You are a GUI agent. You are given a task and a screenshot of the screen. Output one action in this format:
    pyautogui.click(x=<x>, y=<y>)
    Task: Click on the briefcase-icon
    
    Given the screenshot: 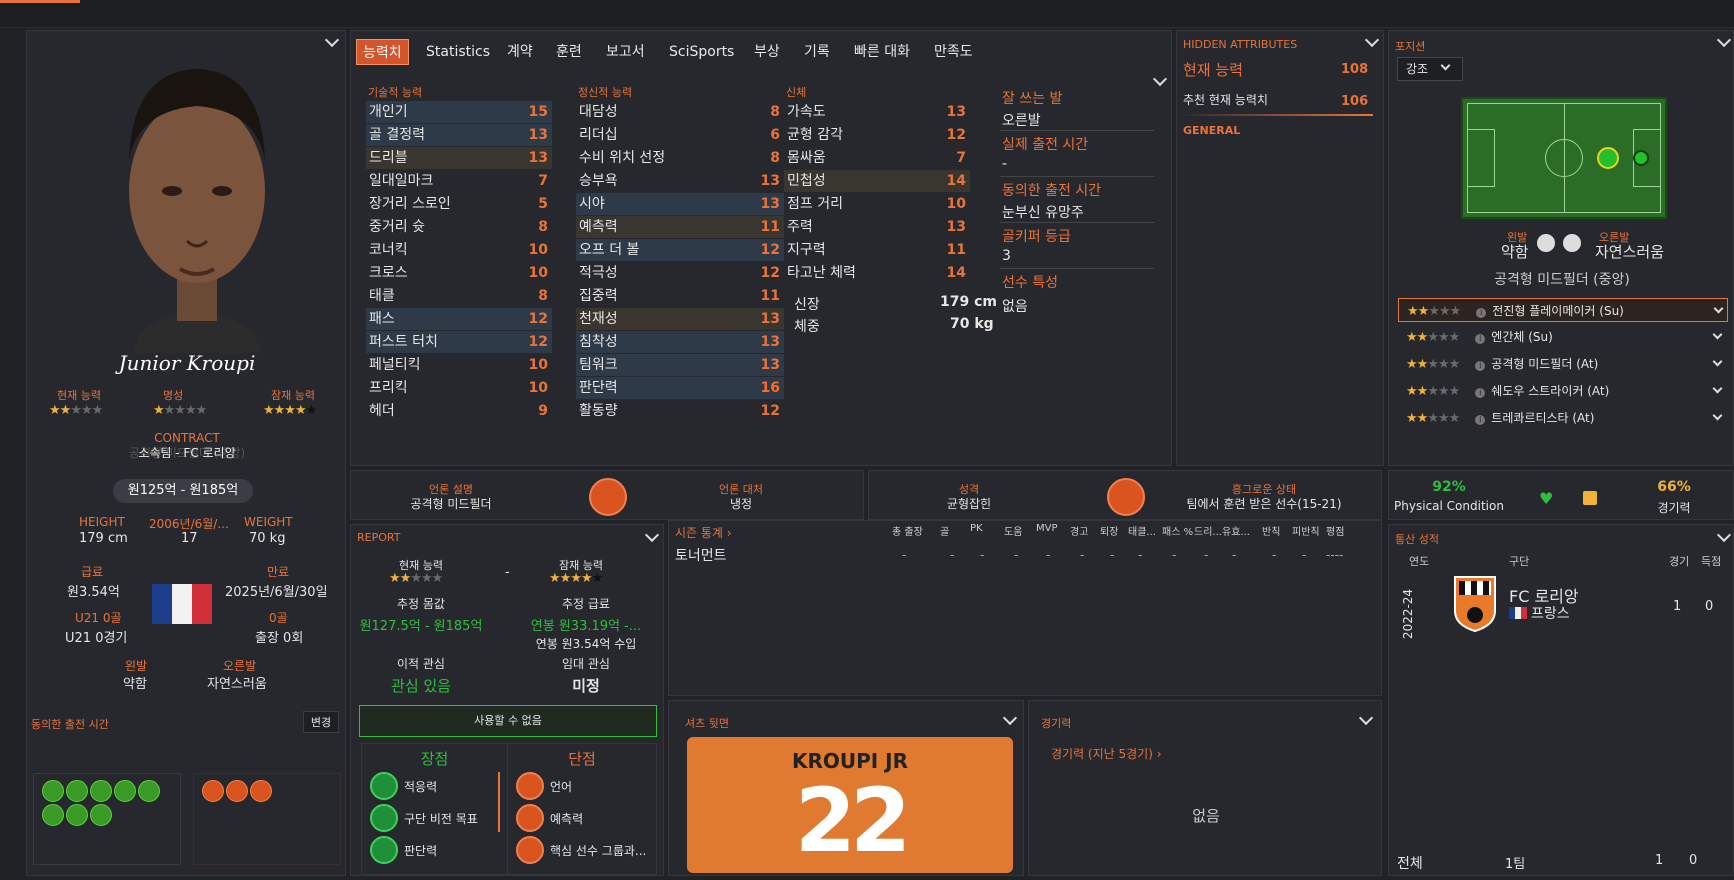 What is the action you would take?
    pyautogui.click(x=53, y=791)
    